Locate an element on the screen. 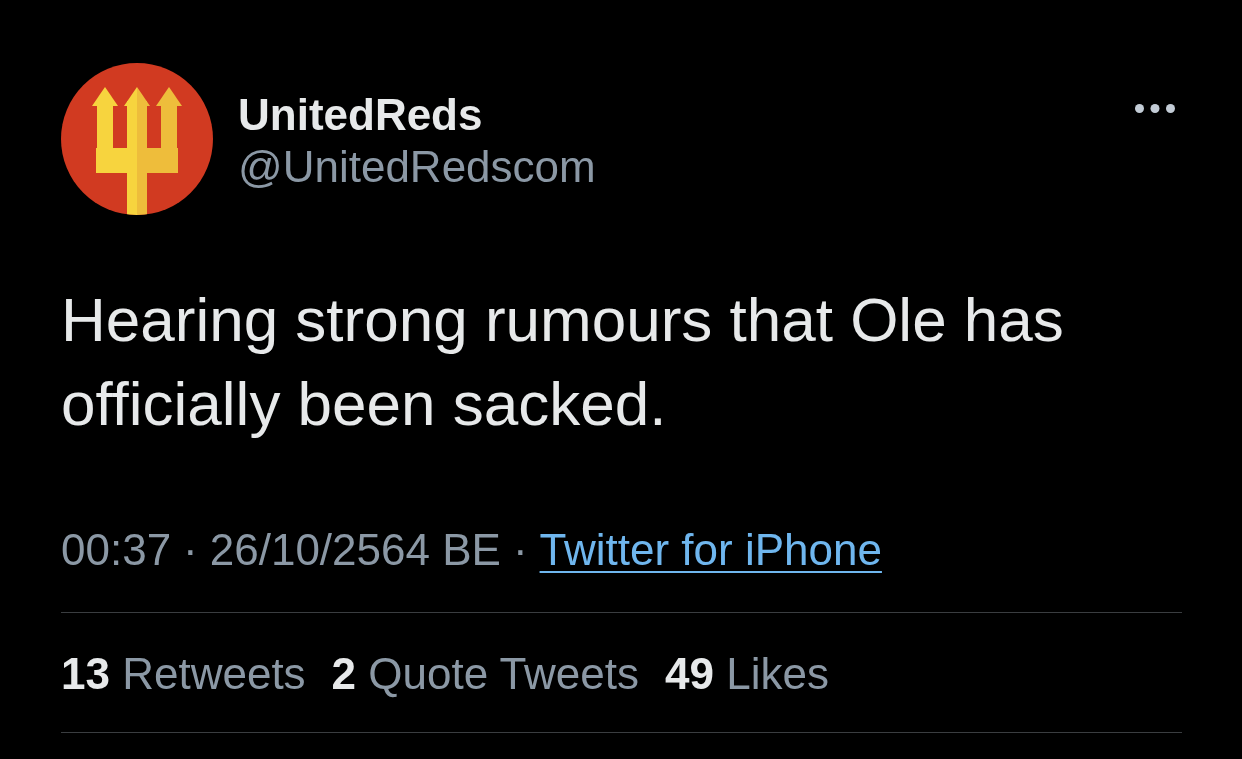 The image size is (1242, 759). tweet-time: 00:37 is located at coordinates (116, 550).